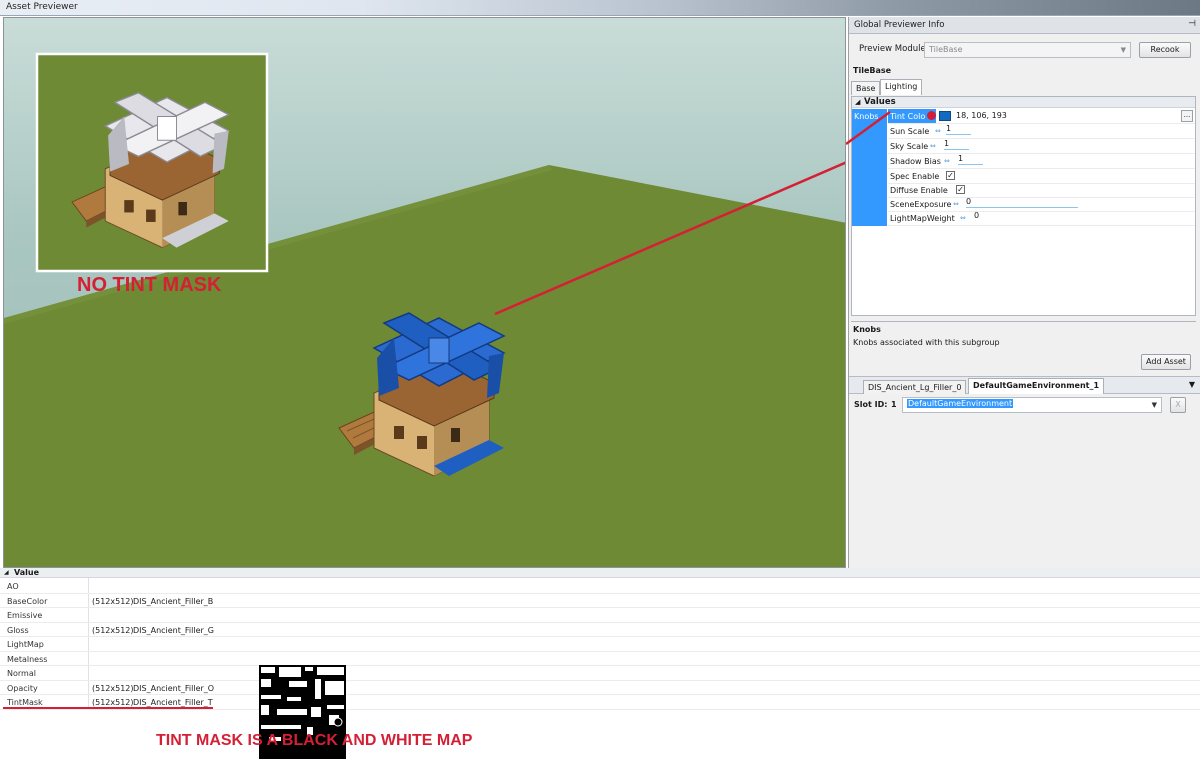  What do you see at coordinates (13, 586) in the screenshot?
I see `texture-slot-name: AO` at bounding box center [13, 586].